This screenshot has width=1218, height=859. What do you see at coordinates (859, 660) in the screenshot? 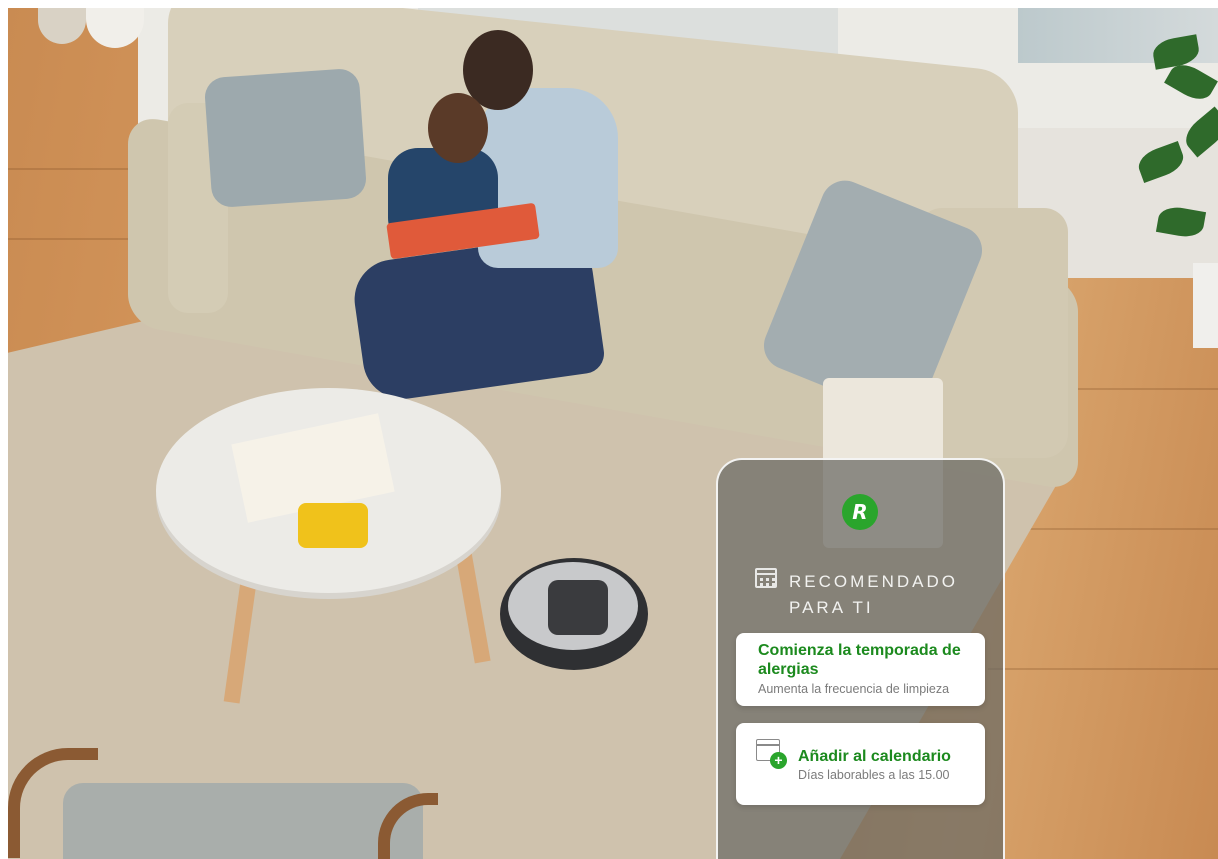
I see `card-title: Comienza la temporada de alergias` at bounding box center [859, 660].